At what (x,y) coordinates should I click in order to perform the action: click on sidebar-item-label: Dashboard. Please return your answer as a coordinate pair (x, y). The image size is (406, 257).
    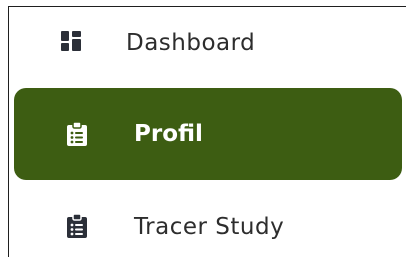
    Looking at the image, I should click on (191, 43).